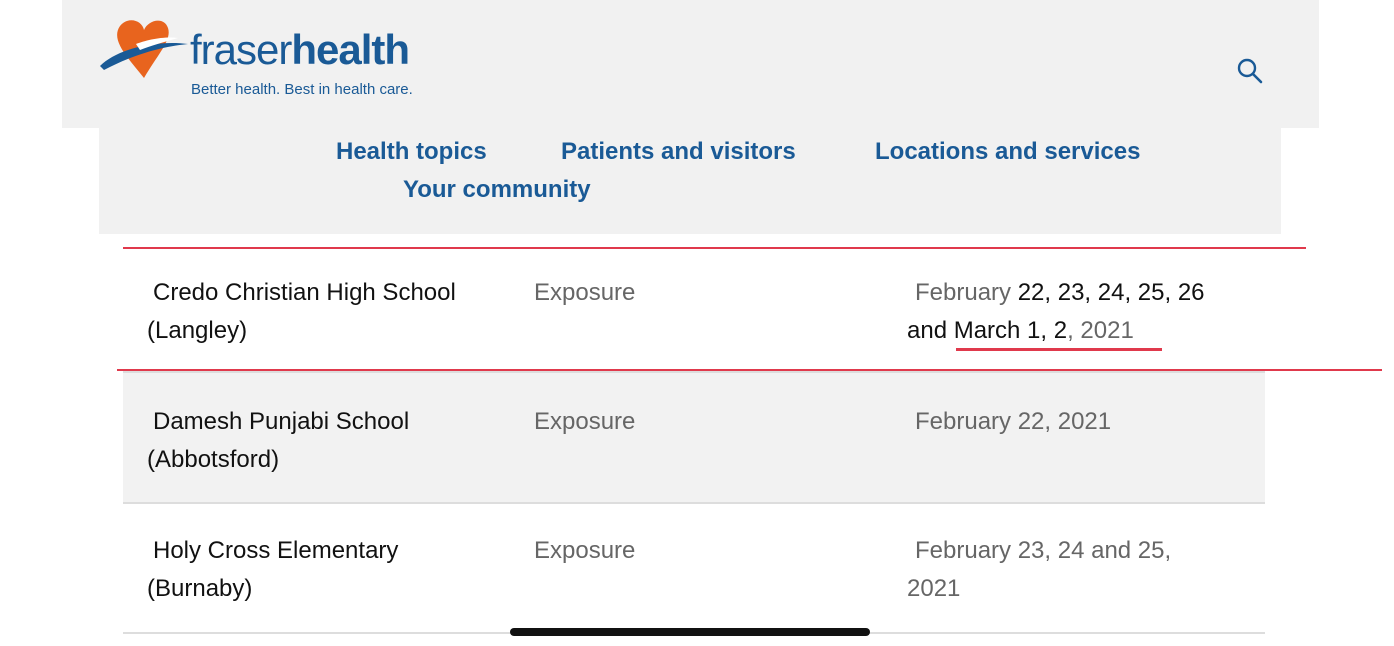  Describe the element at coordinates (276, 550) in the screenshot. I see `school-name: Holy Cross Elementary` at that location.